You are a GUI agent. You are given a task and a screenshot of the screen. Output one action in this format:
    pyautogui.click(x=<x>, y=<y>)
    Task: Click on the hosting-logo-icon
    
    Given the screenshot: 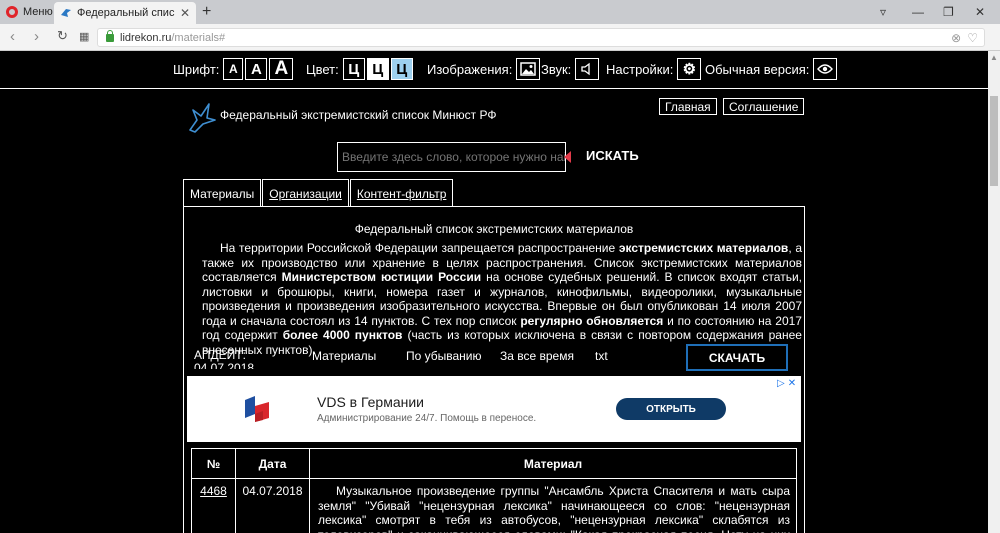 What is the action you would take?
    pyautogui.click(x=257, y=409)
    